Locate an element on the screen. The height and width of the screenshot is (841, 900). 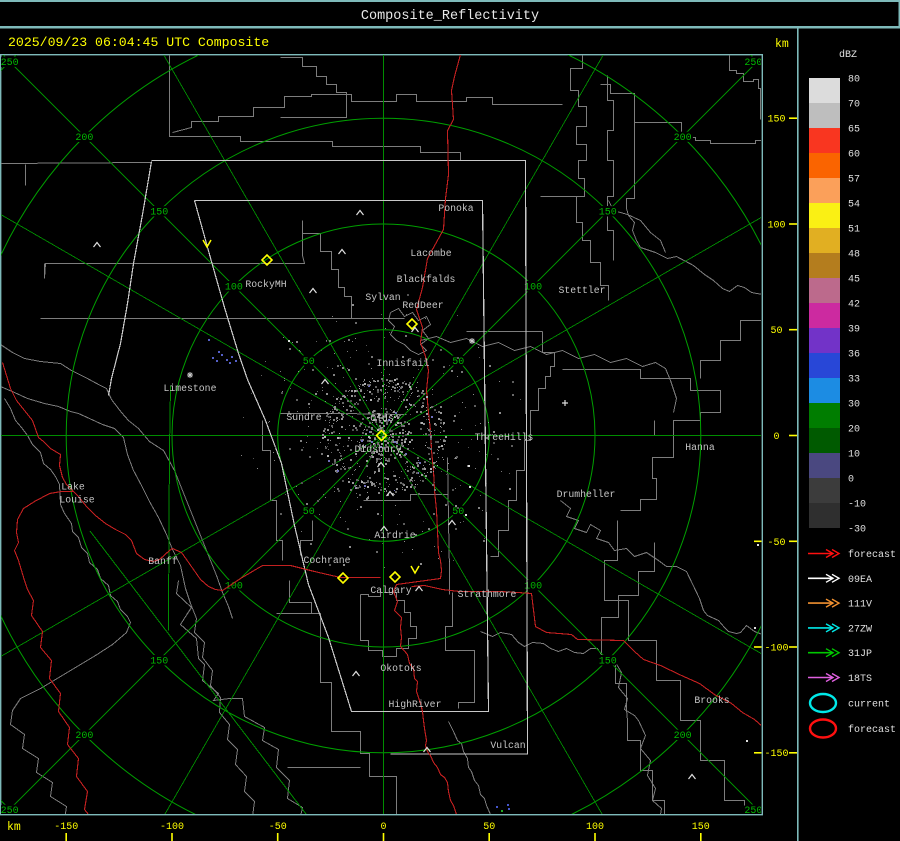
svg-text: Banff is located at coordinates (163, 561).